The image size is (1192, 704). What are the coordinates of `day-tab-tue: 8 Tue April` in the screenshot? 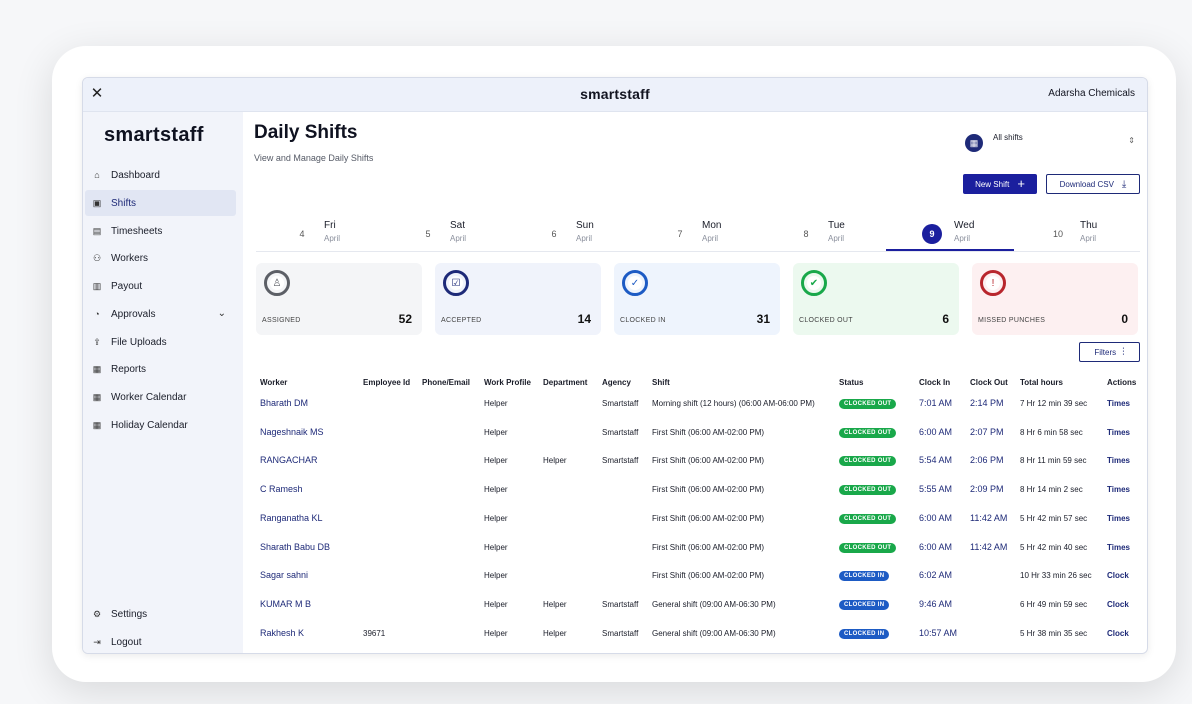 It's located at (824, 231).